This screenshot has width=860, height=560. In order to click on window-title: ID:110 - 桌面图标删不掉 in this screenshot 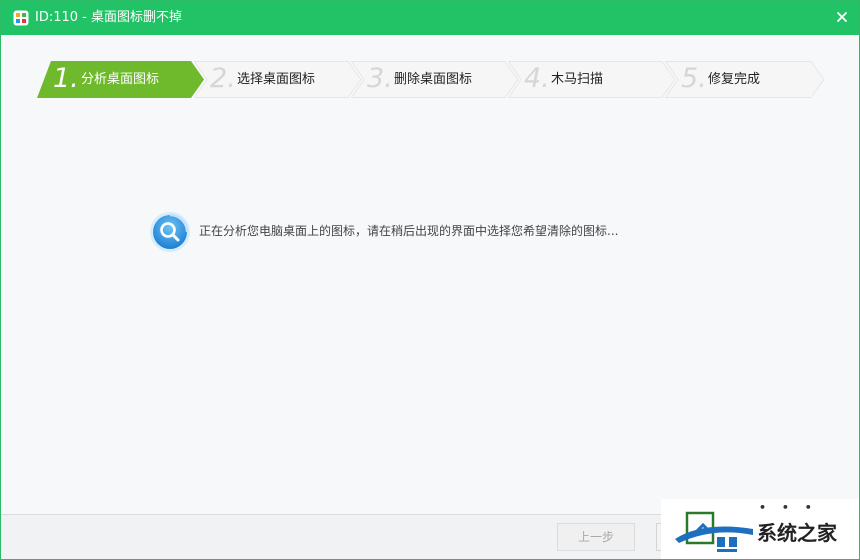, I will do `click(108, 17)`.